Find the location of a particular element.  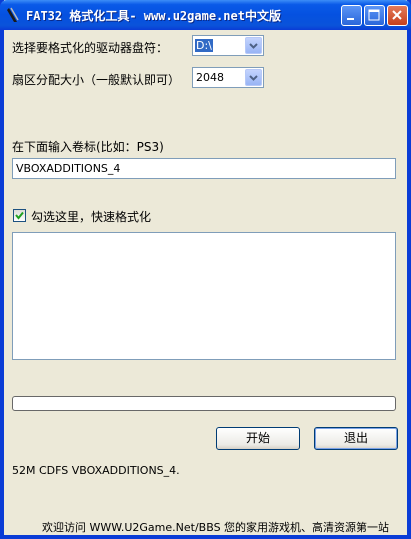

start-button: 开始 is located at coordinates (258, 438).